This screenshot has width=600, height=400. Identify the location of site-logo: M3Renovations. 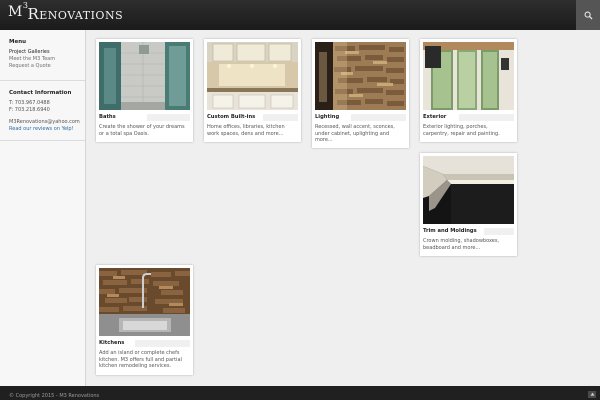
(66, 12).